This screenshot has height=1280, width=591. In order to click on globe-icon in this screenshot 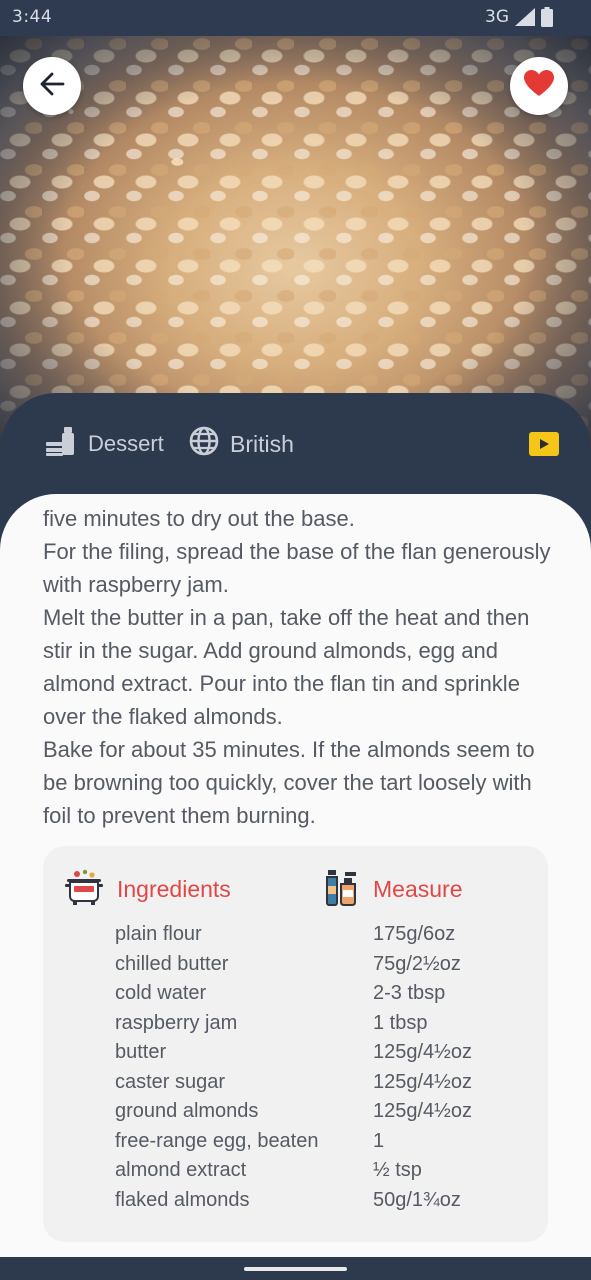, I will do `click(204, 444)`.